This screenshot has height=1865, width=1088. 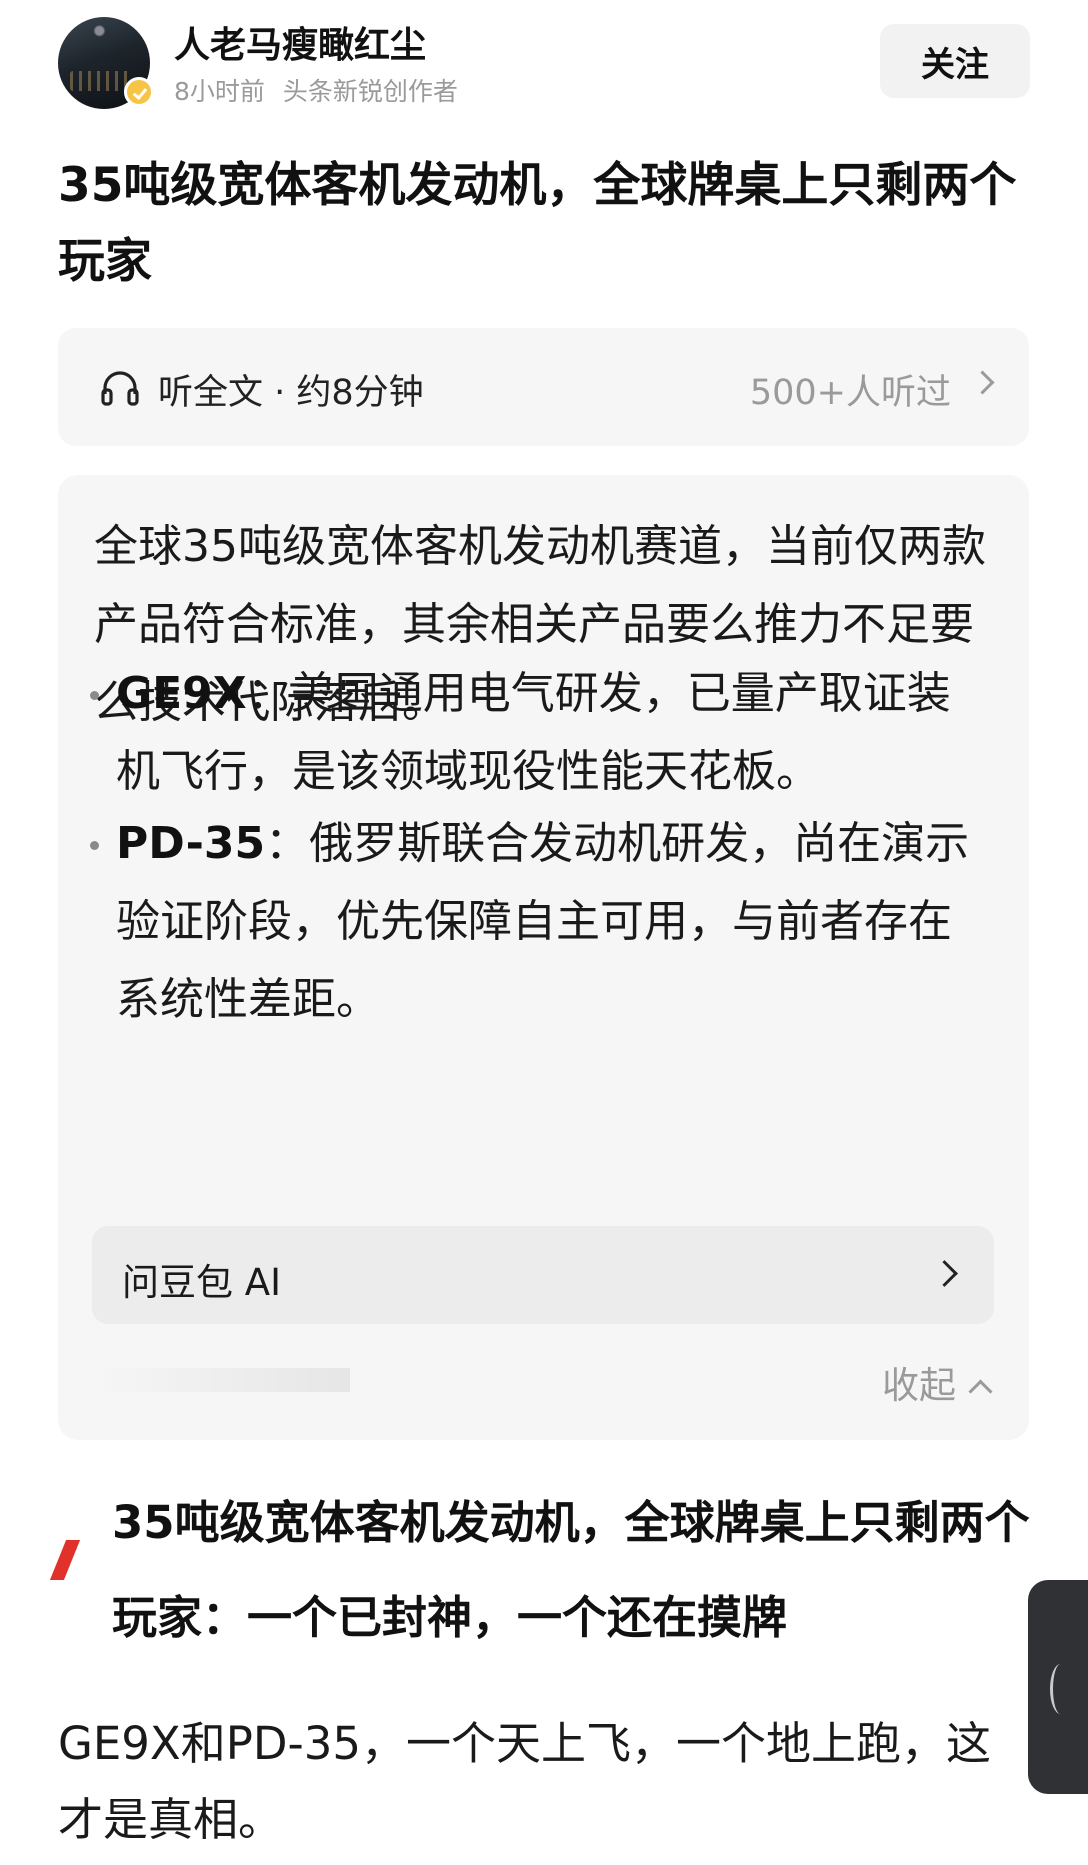 What do you see at coordinates (291, 393) in the screenshot?
I see `listen-label: 听全文 · 约8分钟` at bounding box center [291, 393].